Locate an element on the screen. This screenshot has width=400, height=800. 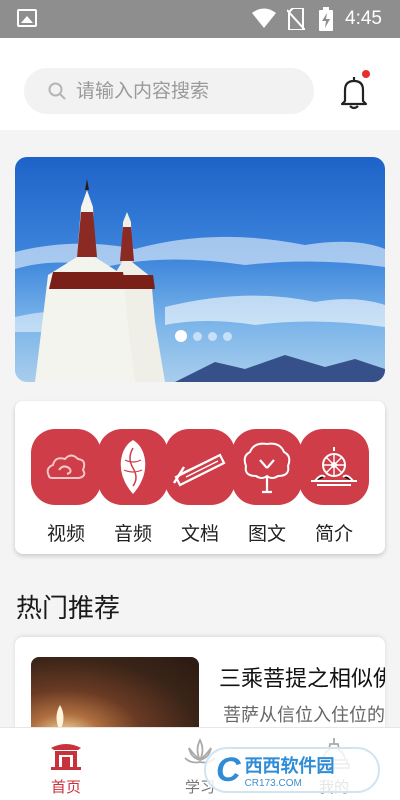
watermark-text: 西西软件园 CR173.COM is located at coordinates (290, 770).